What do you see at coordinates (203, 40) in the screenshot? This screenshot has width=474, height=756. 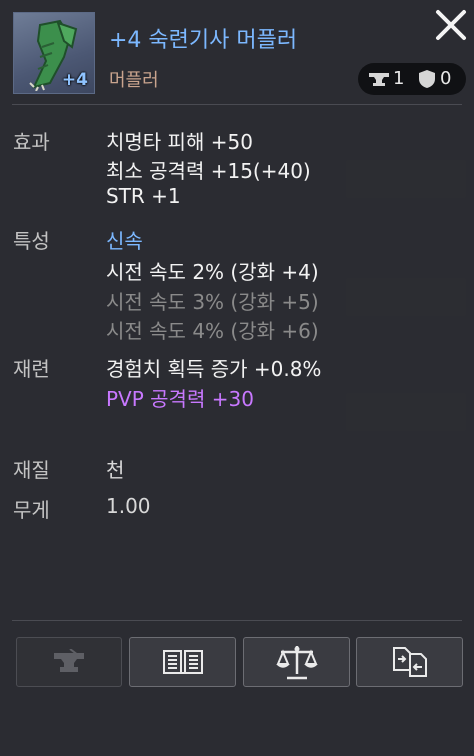 I see `item-title: +4 숙련기사 머플러` at bounding box center [203, 40].